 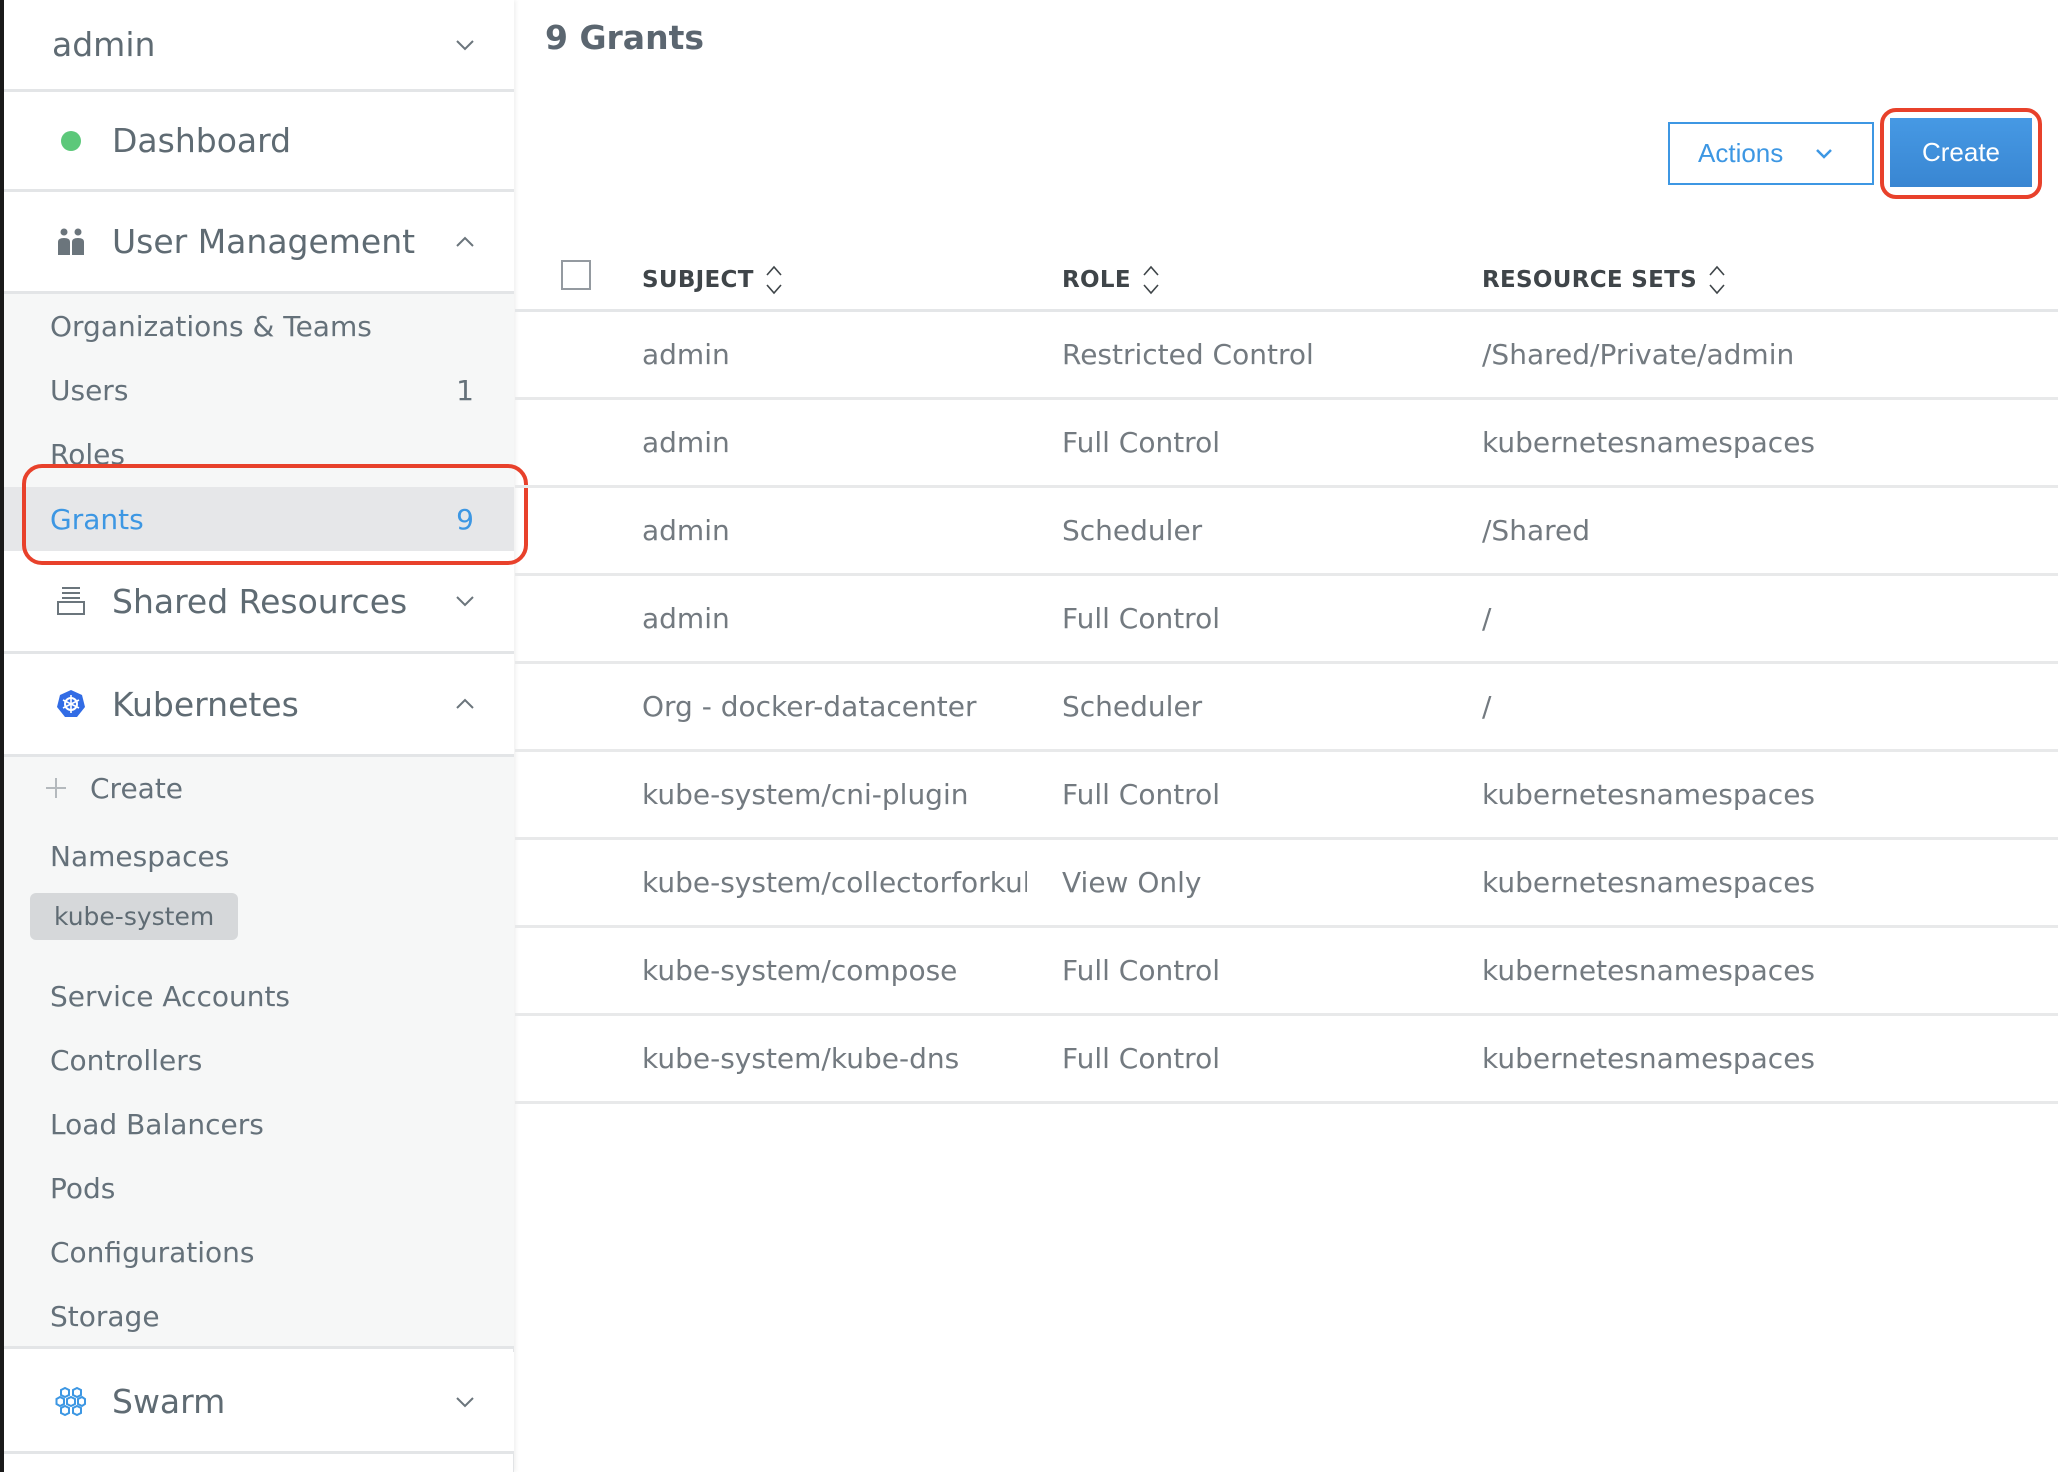 I want to click on sidebar-item-label: Controllers, so click(x=126, y=1060).